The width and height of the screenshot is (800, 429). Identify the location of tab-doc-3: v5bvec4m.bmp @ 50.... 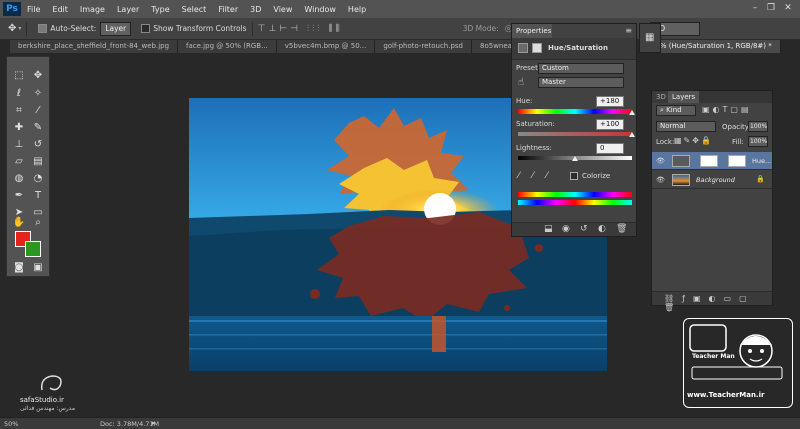
(326, 46).